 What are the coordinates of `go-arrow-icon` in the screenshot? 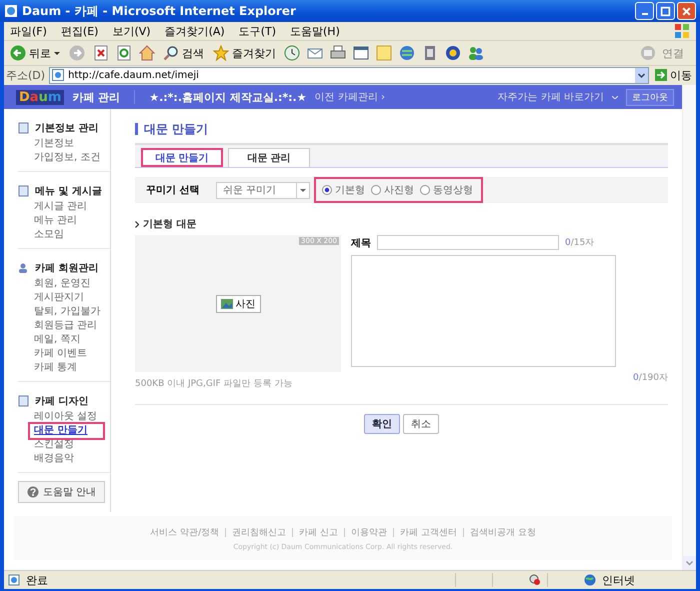 It's located at (661, 75).